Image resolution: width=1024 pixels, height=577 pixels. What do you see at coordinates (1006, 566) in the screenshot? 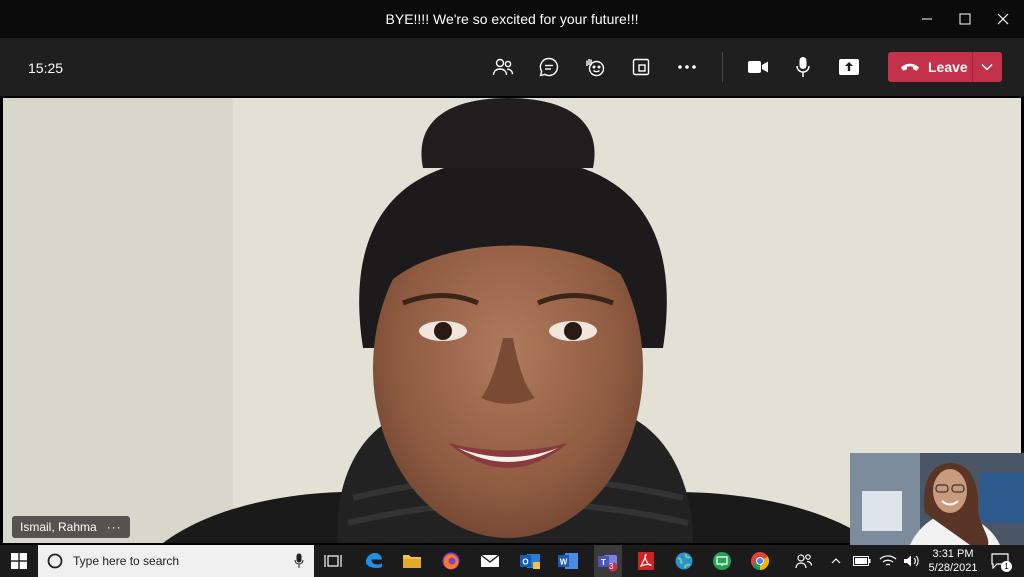
I see `notification-count-badge: 1` at bounding box center [1006, 566].